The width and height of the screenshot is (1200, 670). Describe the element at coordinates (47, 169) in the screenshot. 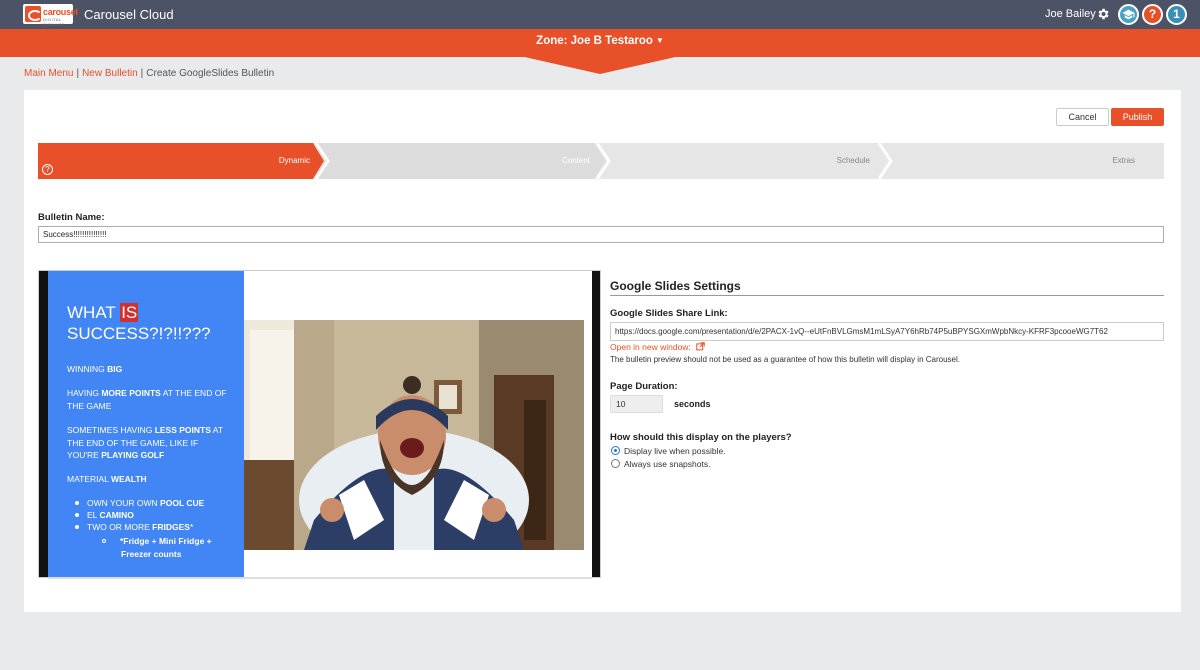

I see `step-help-icon: ?` at that location.